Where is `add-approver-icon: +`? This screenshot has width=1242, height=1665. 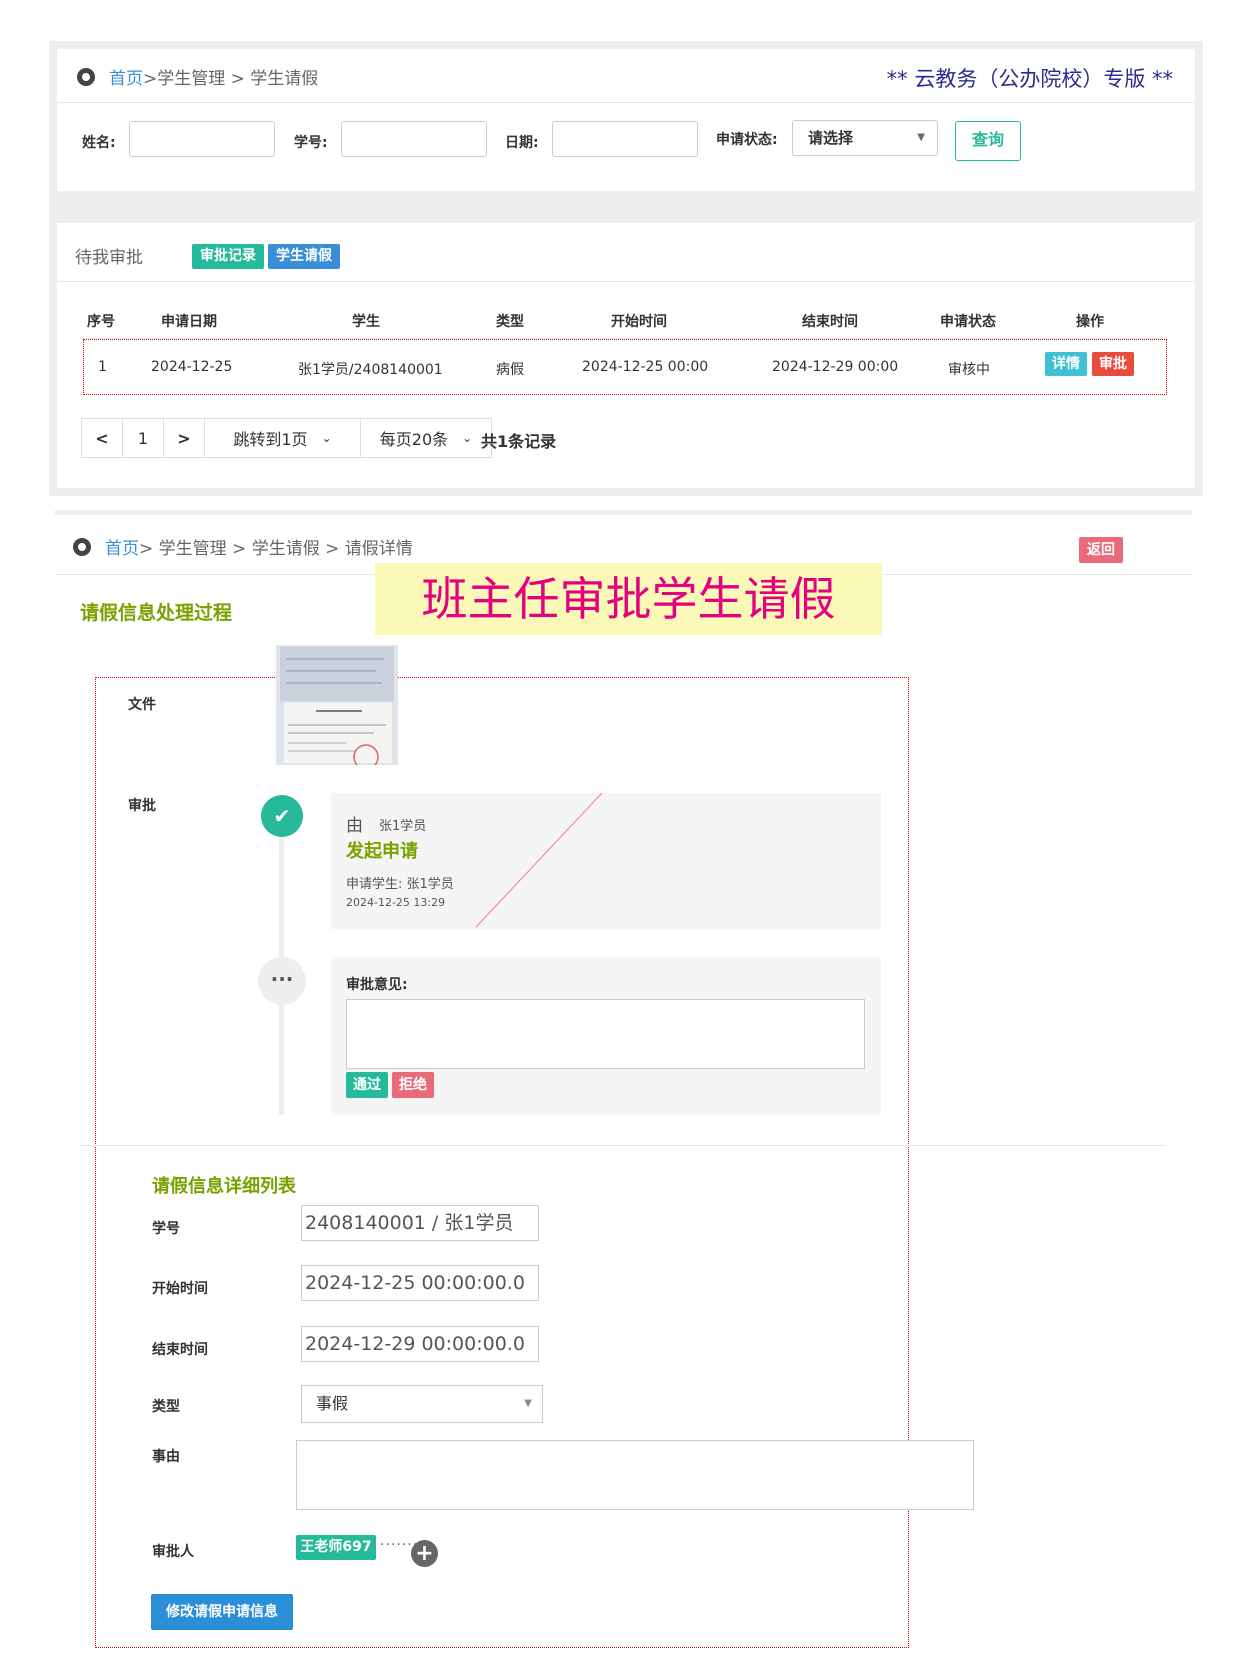 add-approver-icon: + is located at coordinates (424, 1553).